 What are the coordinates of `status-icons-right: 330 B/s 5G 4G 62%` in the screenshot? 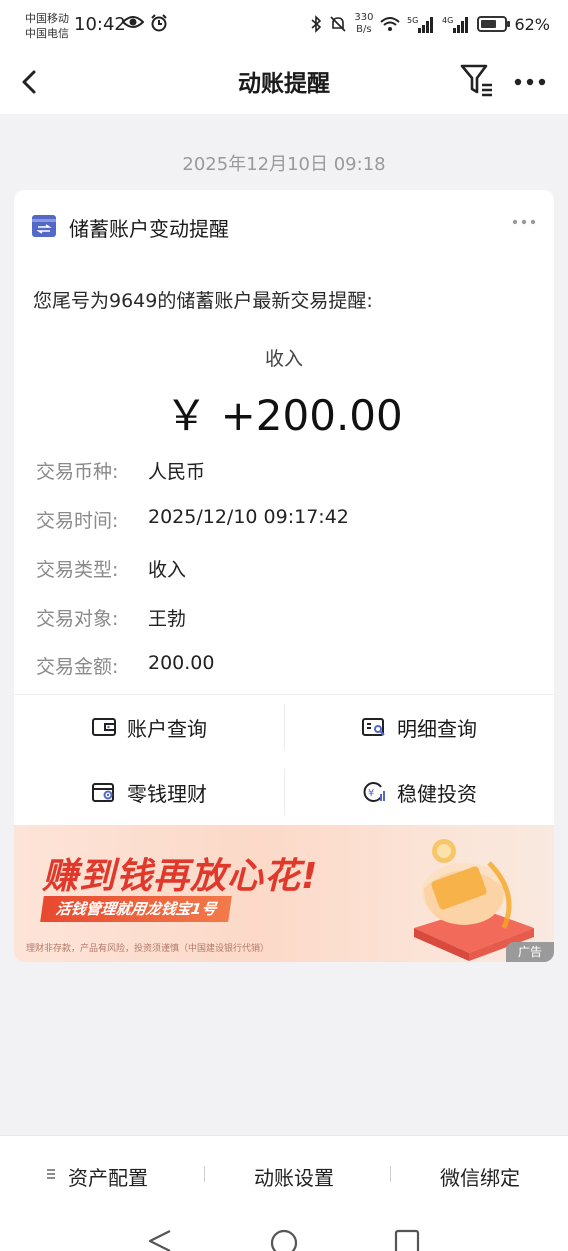 It's located at (430, 24).